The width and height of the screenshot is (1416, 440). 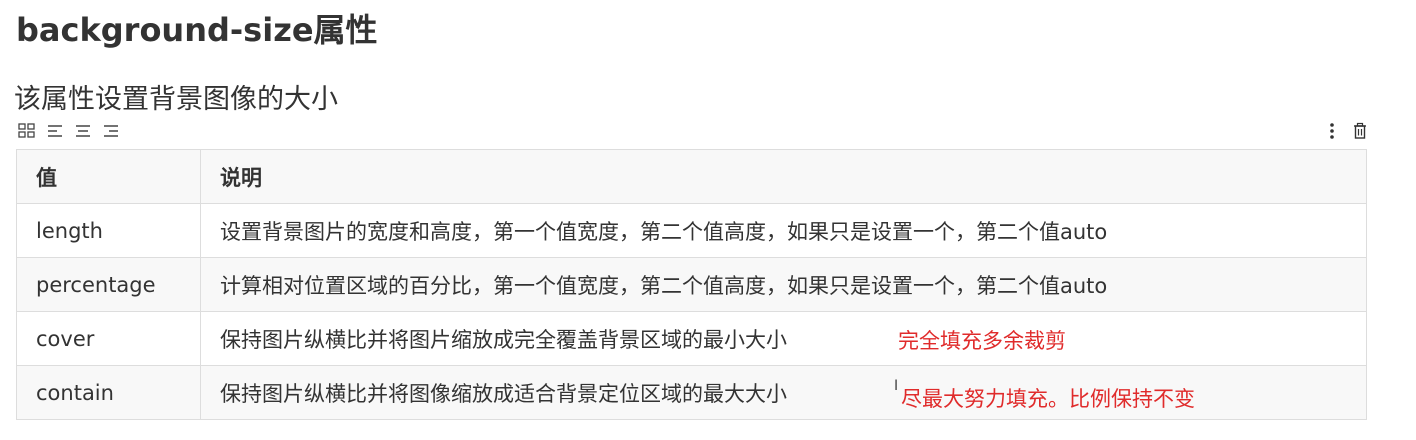 I want to click on align-center-icon, so click(x=83, y=131).